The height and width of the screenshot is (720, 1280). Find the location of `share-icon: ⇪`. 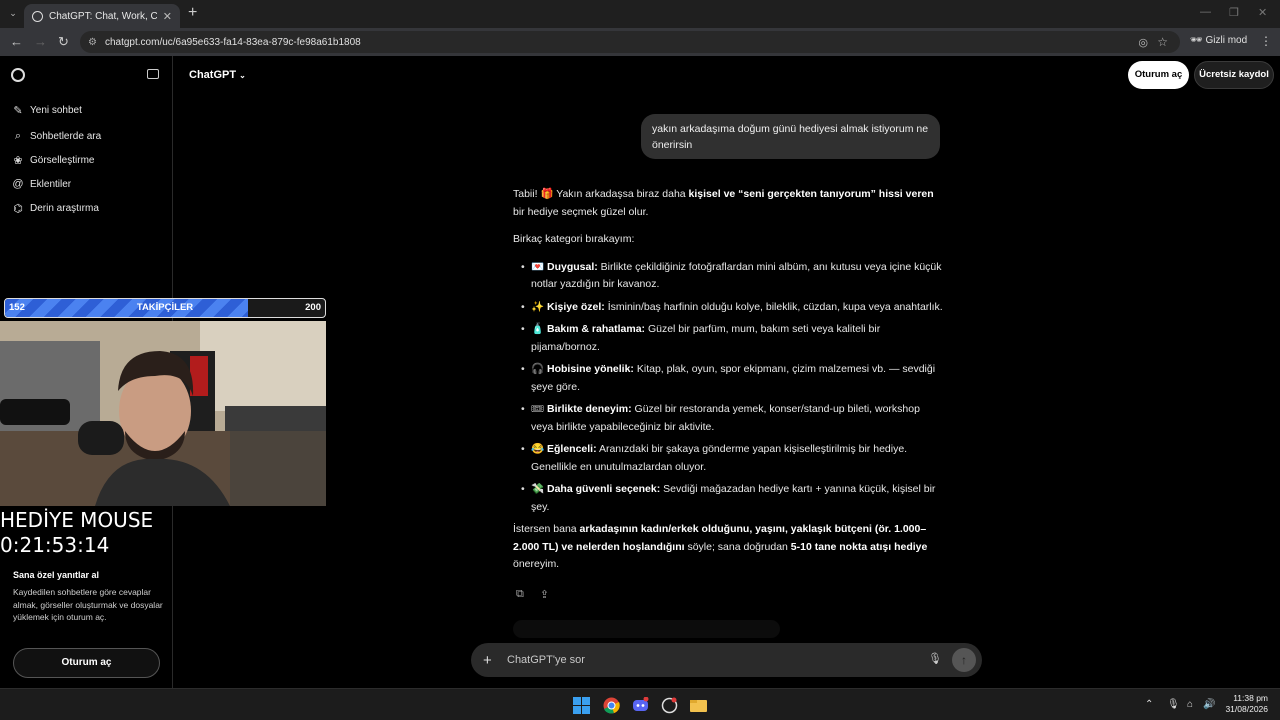

share-icon: ⇪ is located at coordinates (544, 594).